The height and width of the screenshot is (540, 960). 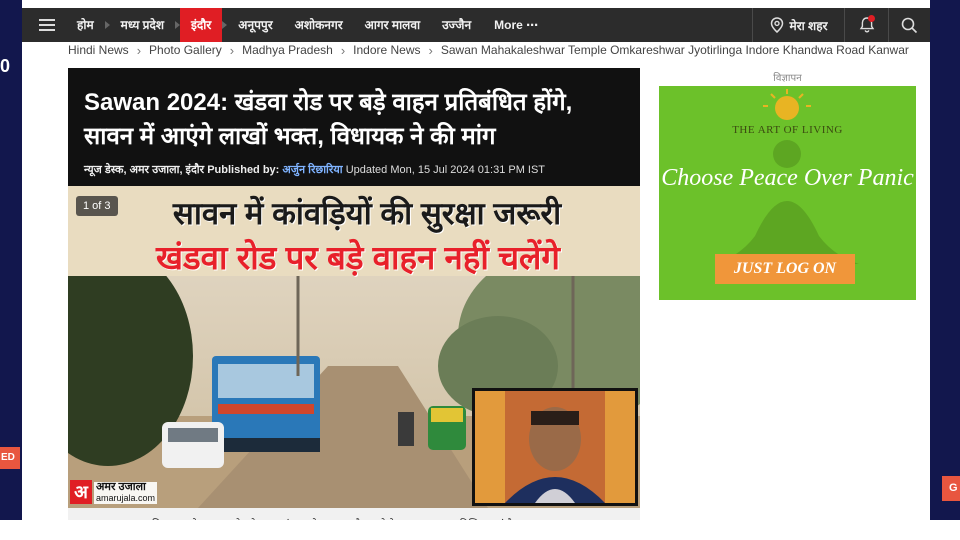 I want to click on advertisement-label: विज्ञापन, so click(x=787, y=78).